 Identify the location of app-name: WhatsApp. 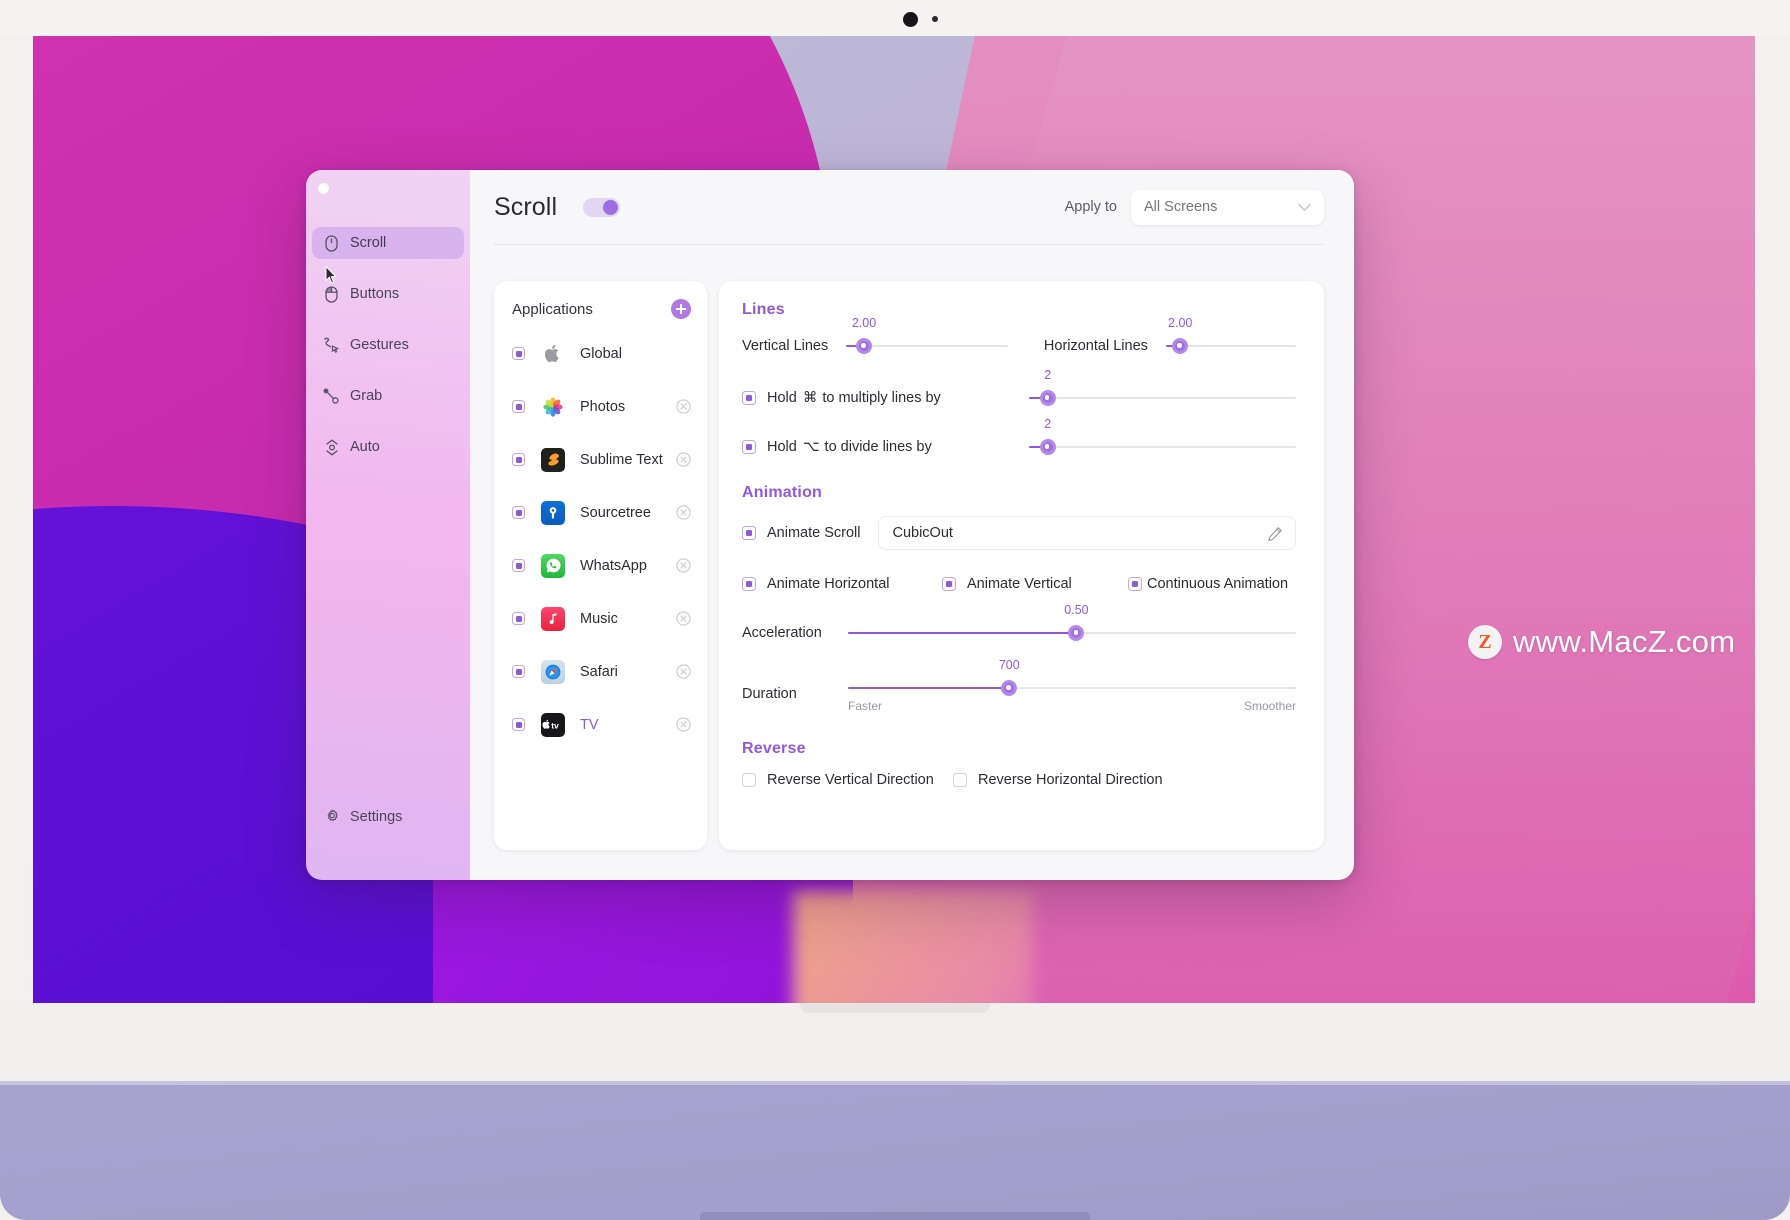
(613, 565).